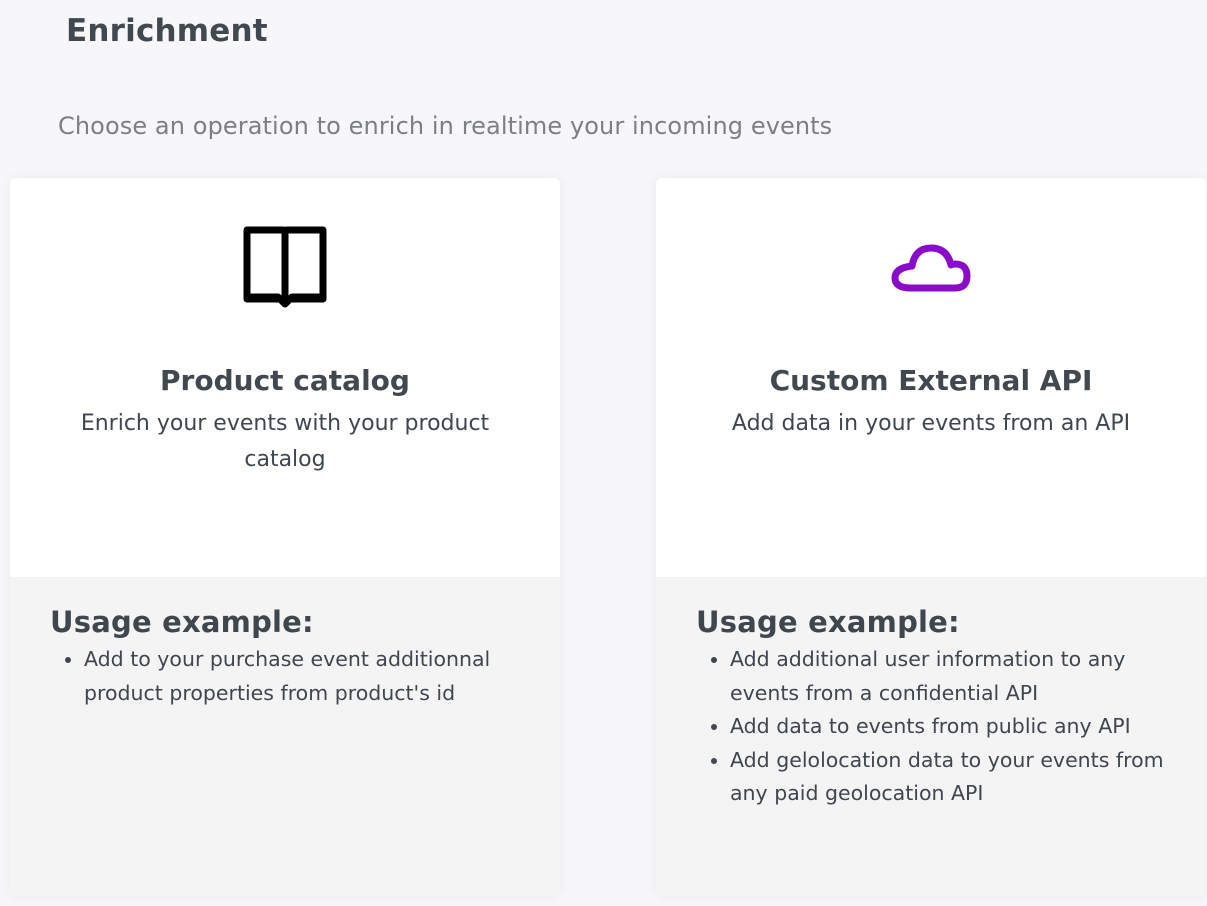 This screenshot has height=906, width=1207. I want to click on page-title: Enrichment, so click(167, 31).